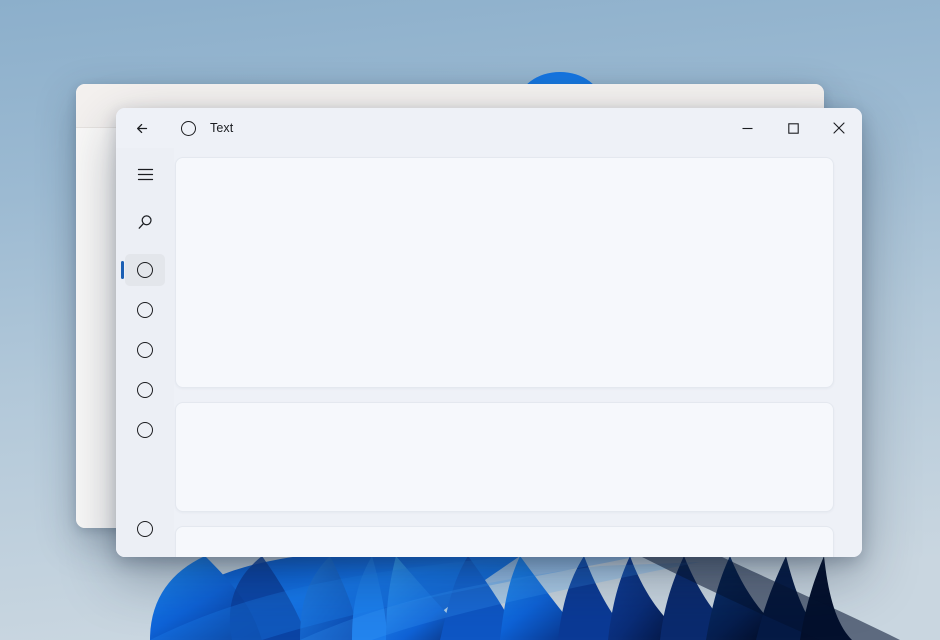 This screenshot has width=940, height=640. I want to click on search-button, so click(145, 222).